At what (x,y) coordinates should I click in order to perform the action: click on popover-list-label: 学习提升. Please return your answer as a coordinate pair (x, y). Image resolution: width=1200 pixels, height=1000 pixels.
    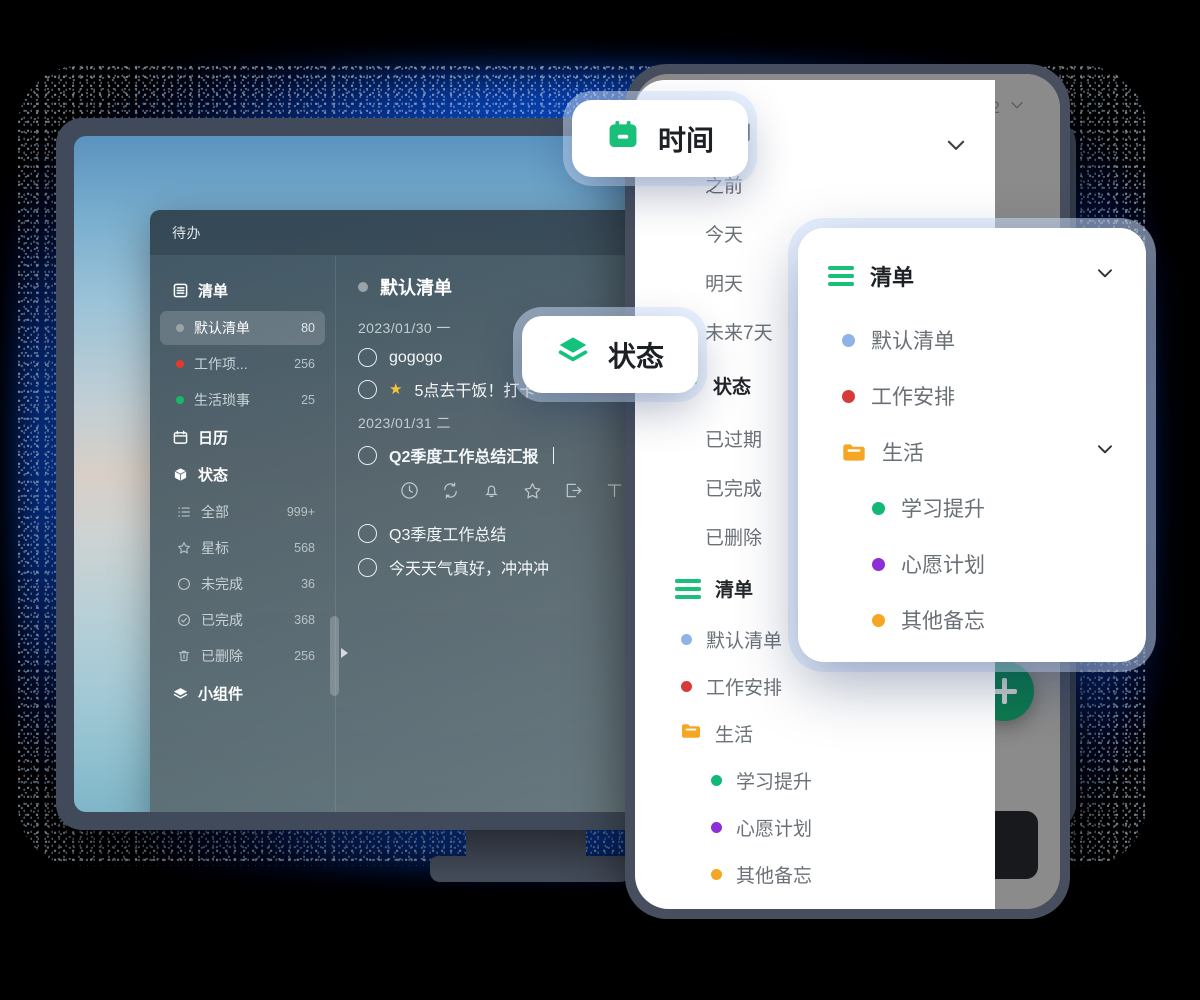
    Looking at the image, I should click on (943, 509).